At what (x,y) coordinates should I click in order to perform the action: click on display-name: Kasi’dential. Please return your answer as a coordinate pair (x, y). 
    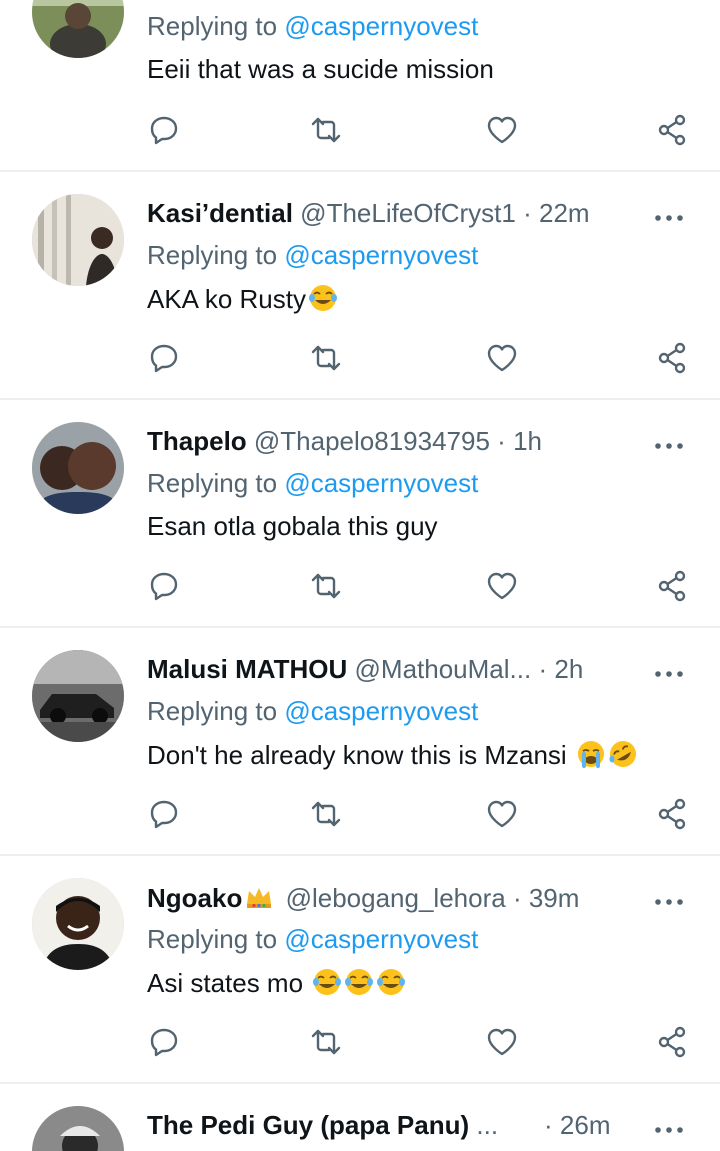
    Looking at the image, I should click on (220, 213).